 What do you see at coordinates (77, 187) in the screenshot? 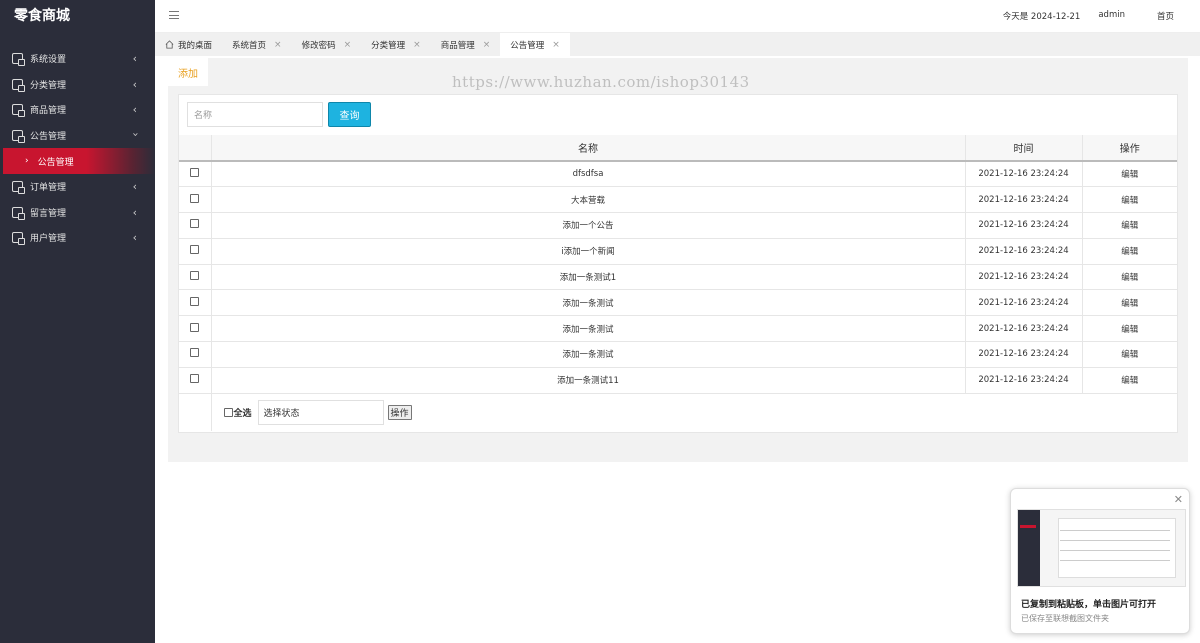
I see `sidebar-item-orders: 订单管理 ‹` at bounding box center [77, 187].